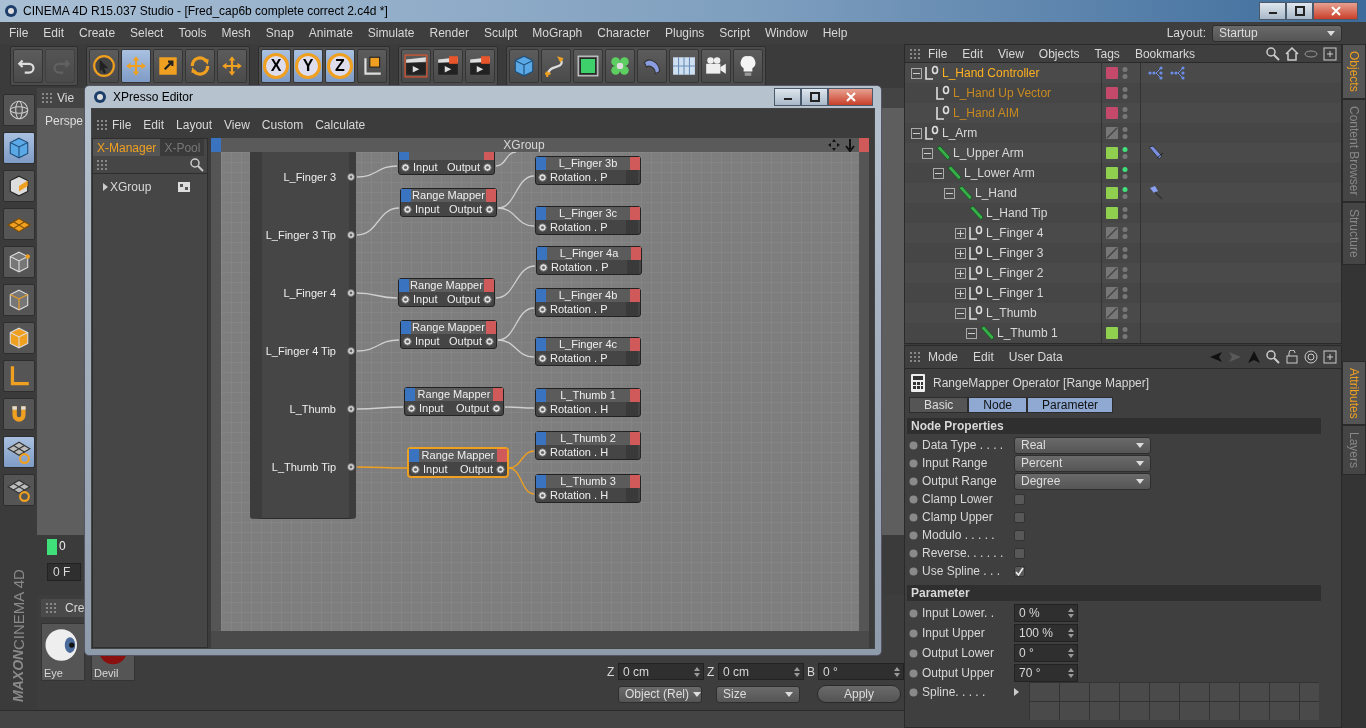 The image size is (1366, 728). Describe the element at coordinates (448, 202) in the screenshot. I see `range-mapper-node: Range Mapper Input Output` at that location.